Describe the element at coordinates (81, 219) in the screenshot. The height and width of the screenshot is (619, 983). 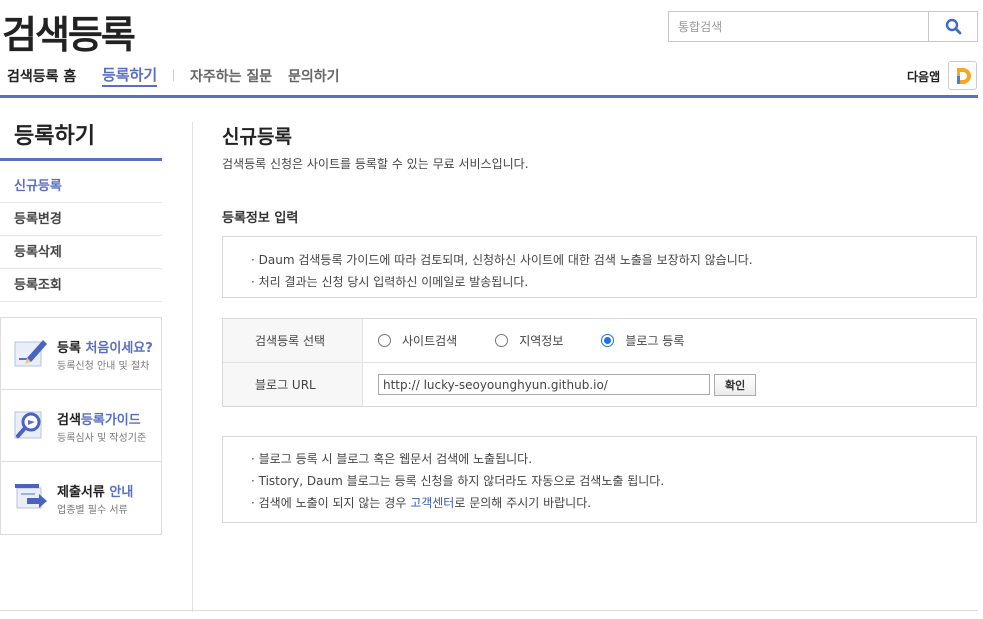
I see `sidebar-item-change: 등록변경` at that location.